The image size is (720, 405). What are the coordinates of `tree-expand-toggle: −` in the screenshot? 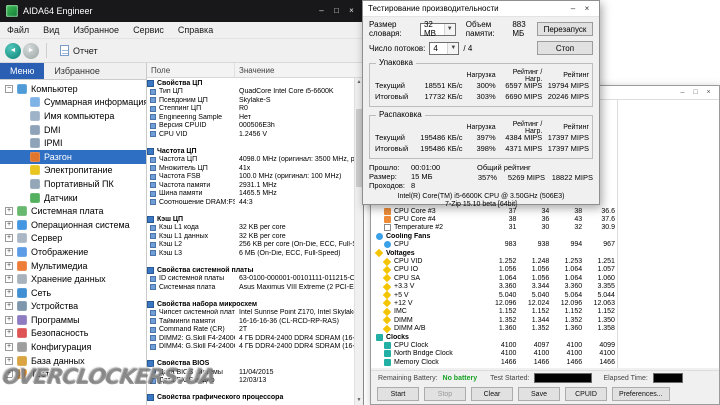 It's located at (9, 88).